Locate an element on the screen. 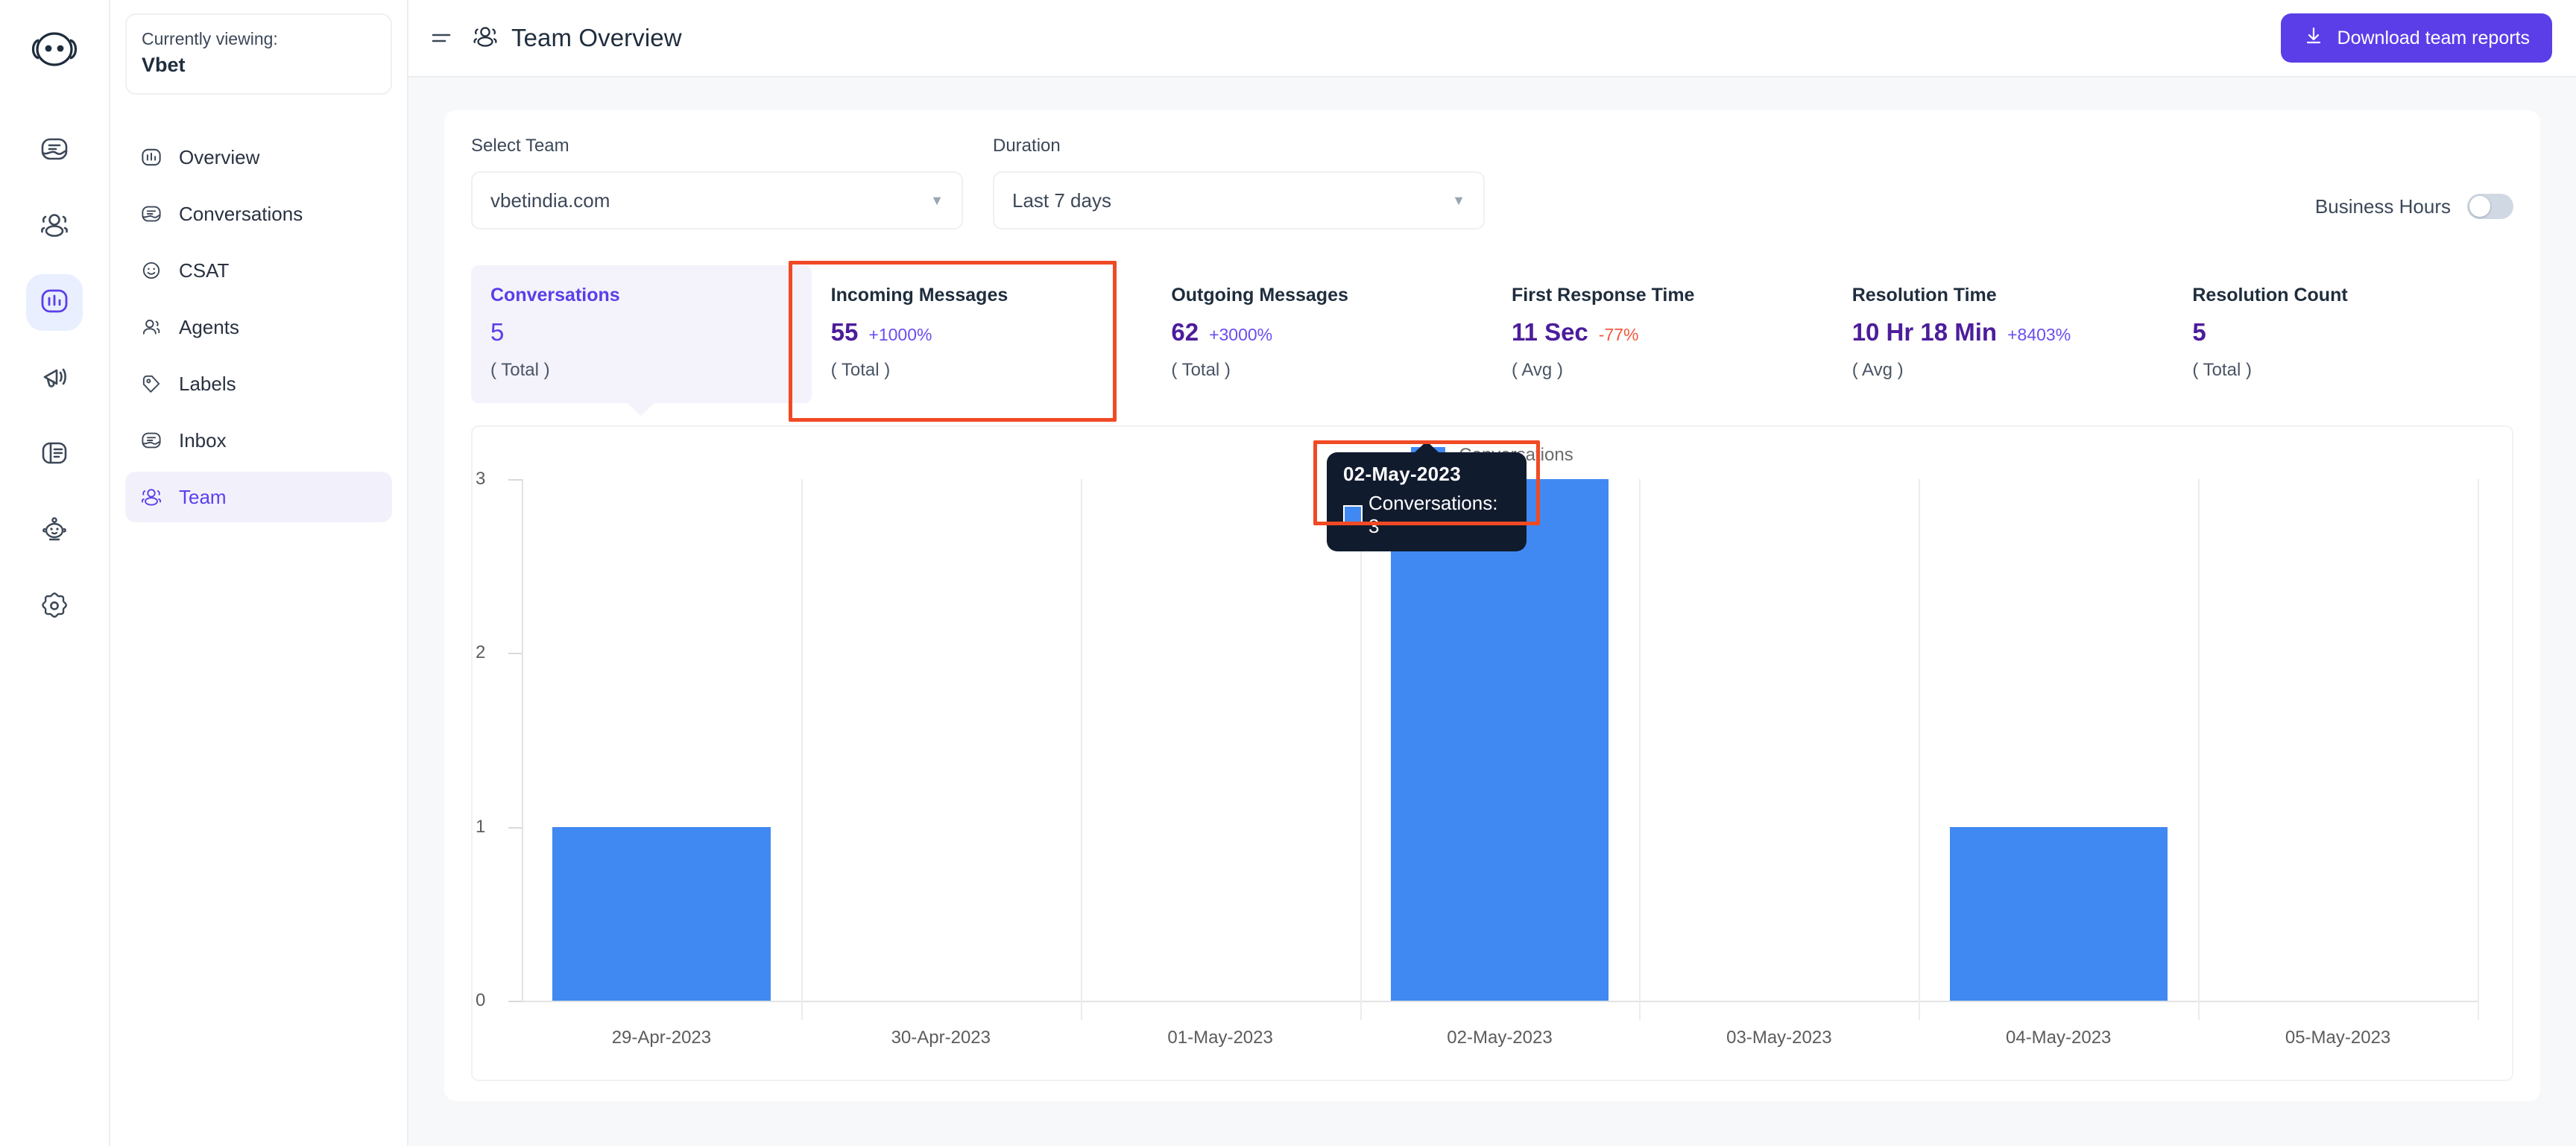 This screenshot has height=1146, width=2576. rail-item-settings is located at coordinates (54, 606).